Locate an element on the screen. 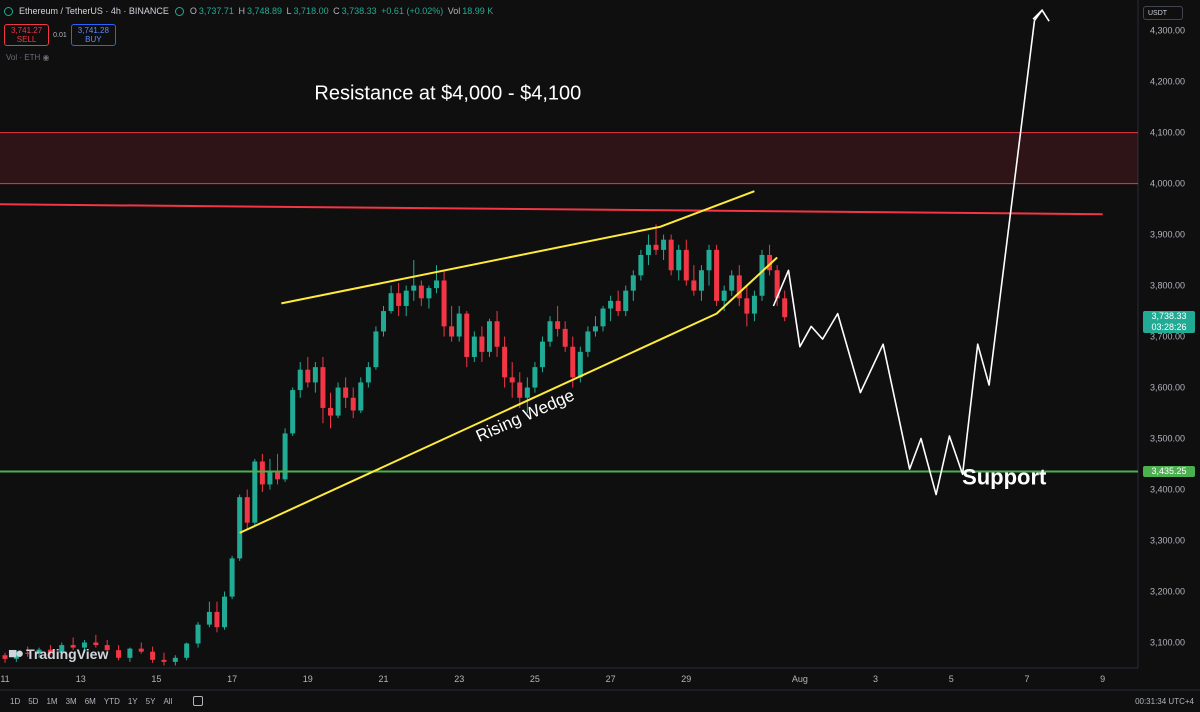 Image resolution: width=1200 pixels, height=712 pixels. time-tick-label: 29 is located at coordinates (686, 679).